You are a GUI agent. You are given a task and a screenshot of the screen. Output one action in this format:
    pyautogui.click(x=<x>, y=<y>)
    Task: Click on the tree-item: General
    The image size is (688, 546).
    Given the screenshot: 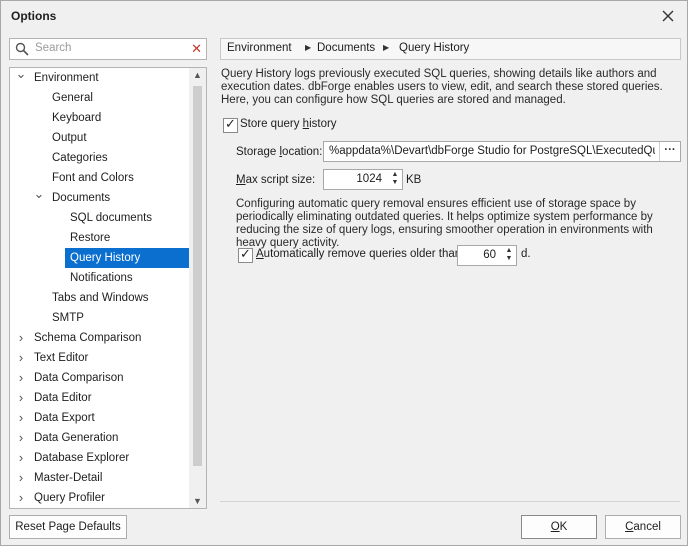 What is the action you would take?
    pyautogui.click(x=72, y=98)
    